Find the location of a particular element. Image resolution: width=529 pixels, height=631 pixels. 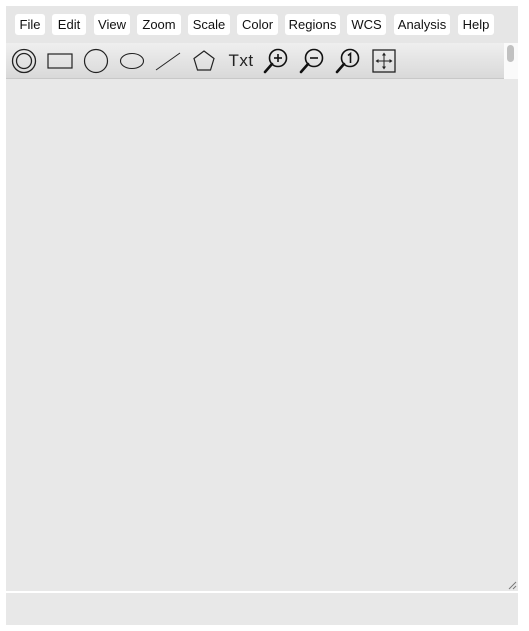

zoom-out-tool is located at coordinates (312, 61).